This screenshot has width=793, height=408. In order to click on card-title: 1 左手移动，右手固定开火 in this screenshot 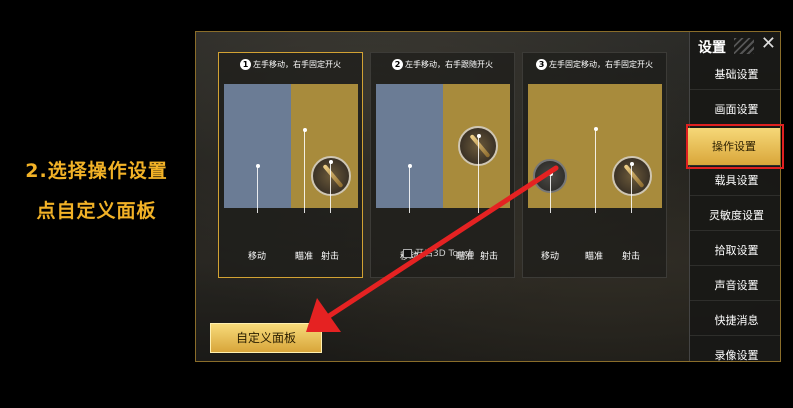, I will do `click(290, 64)`.